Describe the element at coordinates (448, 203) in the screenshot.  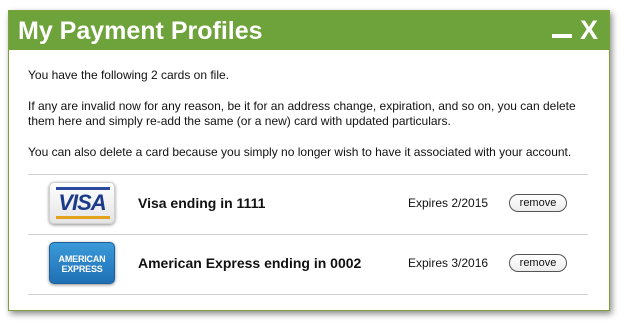
I see `card-expiry: Expires 2/2015` at that location.